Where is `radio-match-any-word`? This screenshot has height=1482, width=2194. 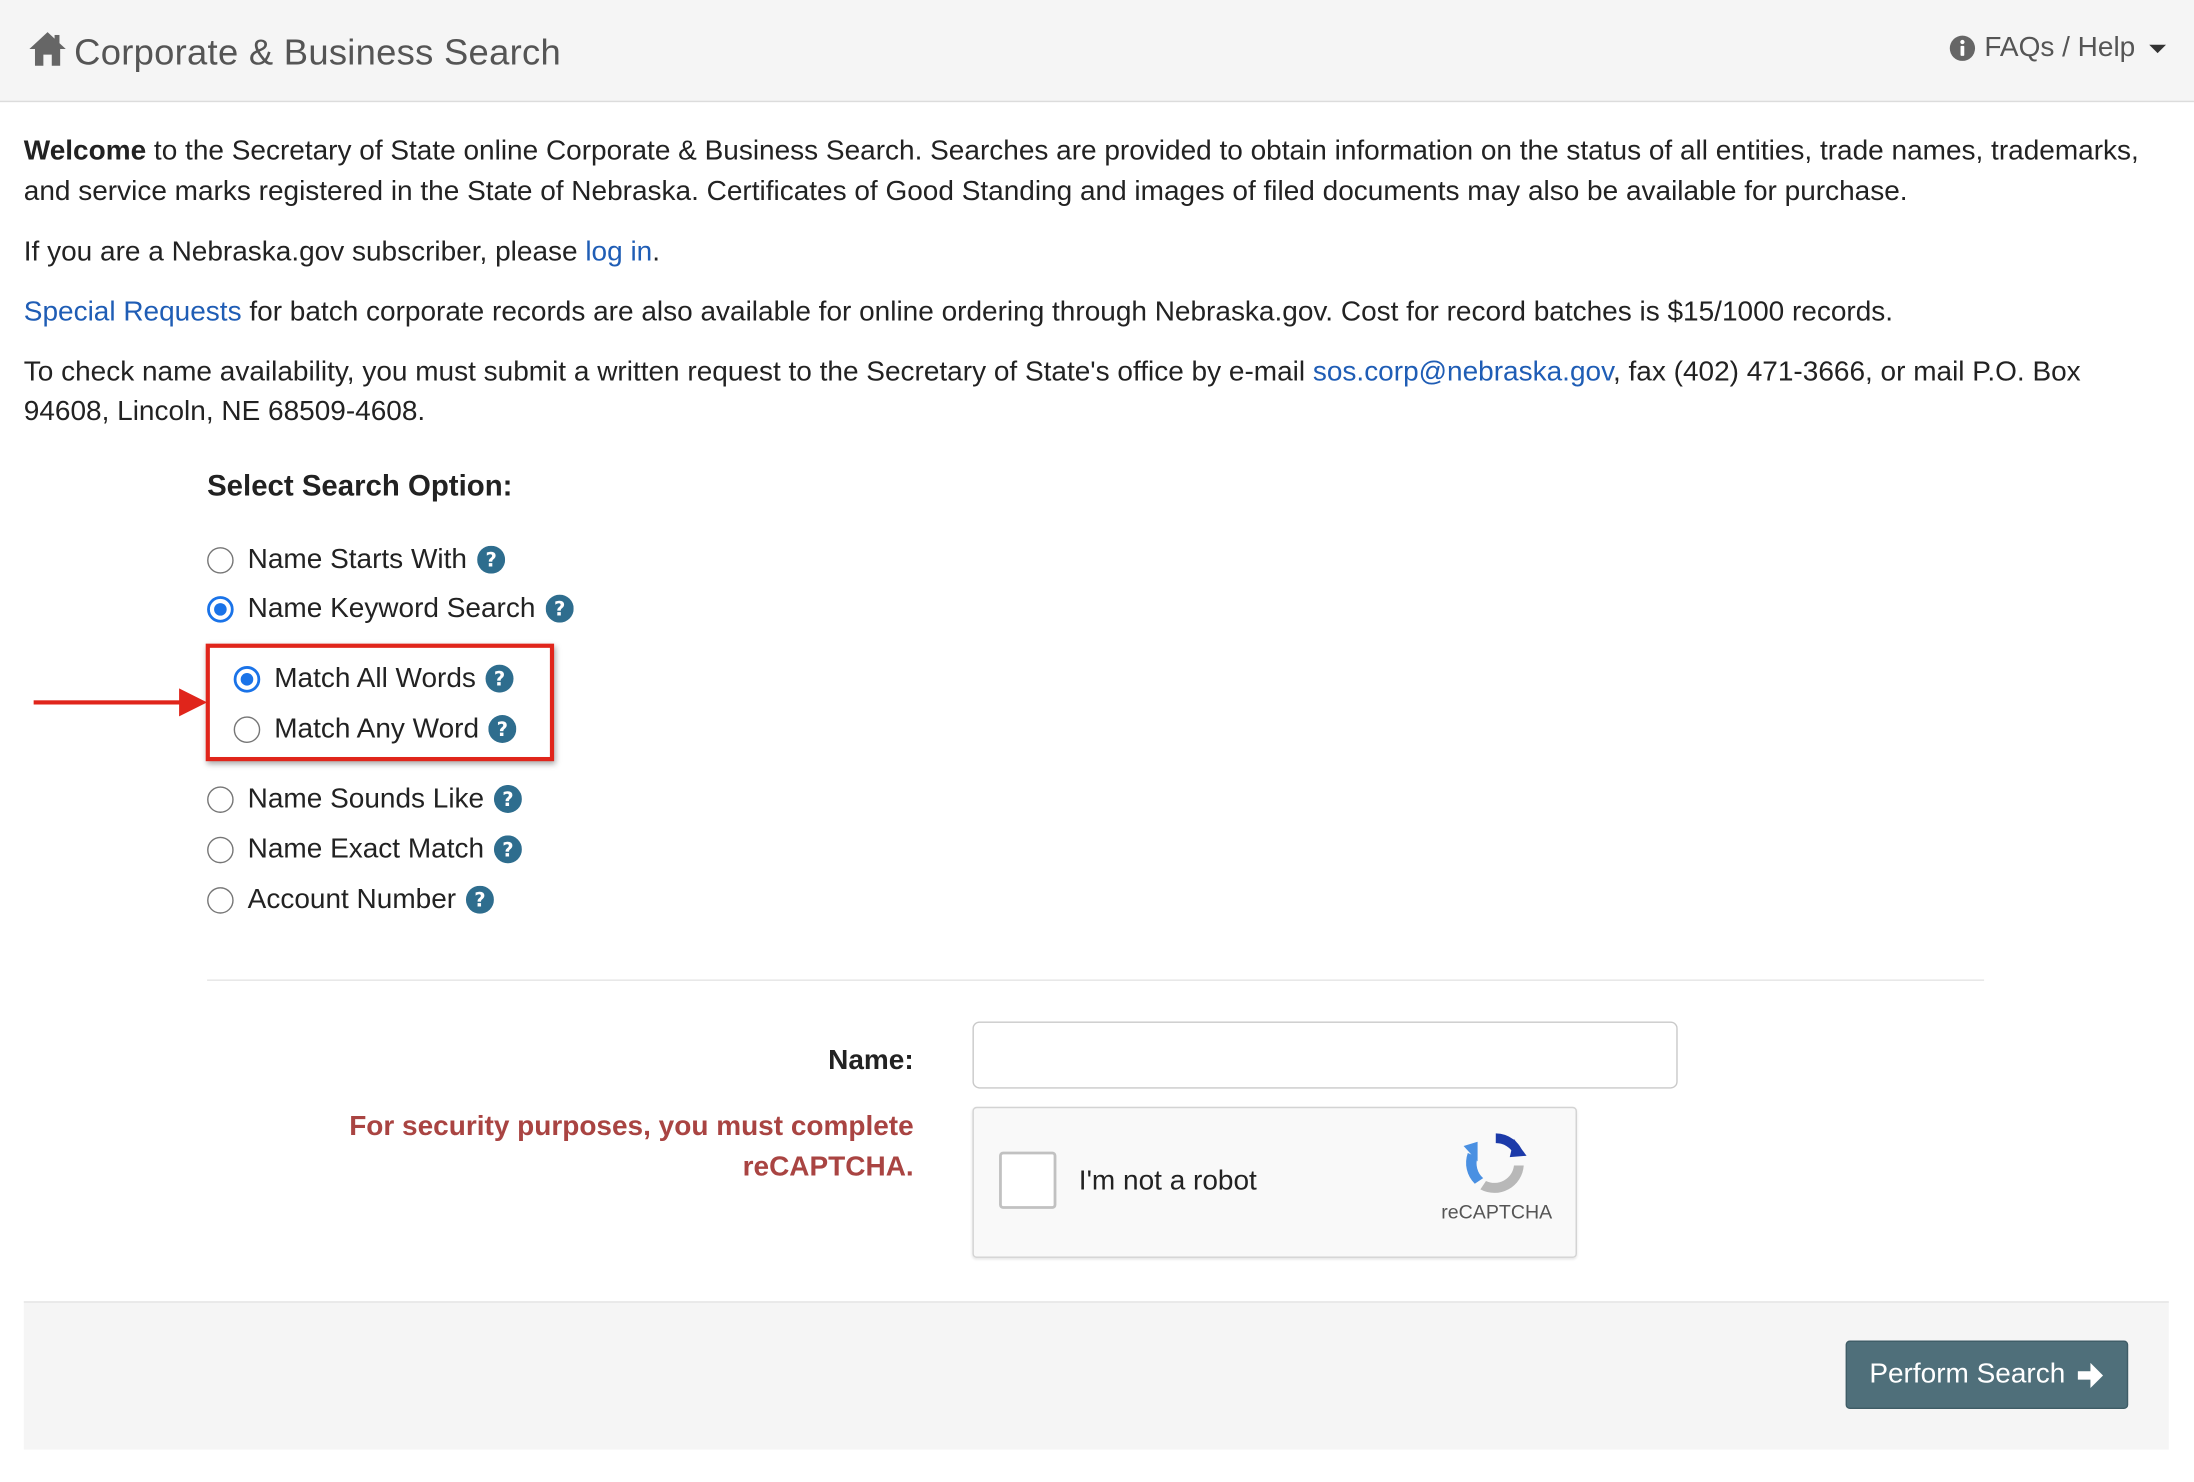
radio-match-any-word is located at coordinates (247, 729).